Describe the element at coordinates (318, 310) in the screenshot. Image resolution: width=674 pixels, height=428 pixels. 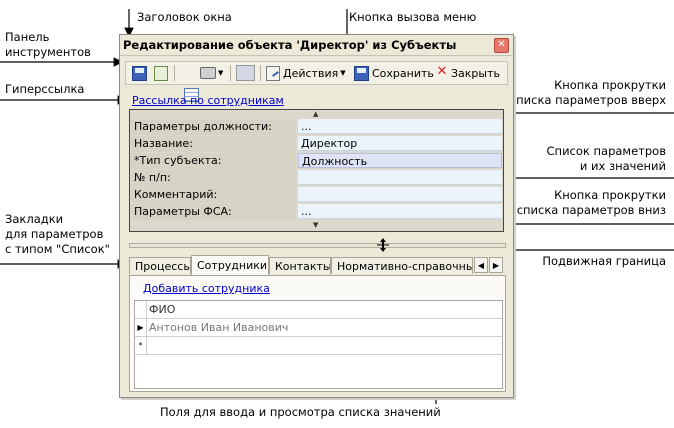
I see `grid-header: ФИО` at that location.